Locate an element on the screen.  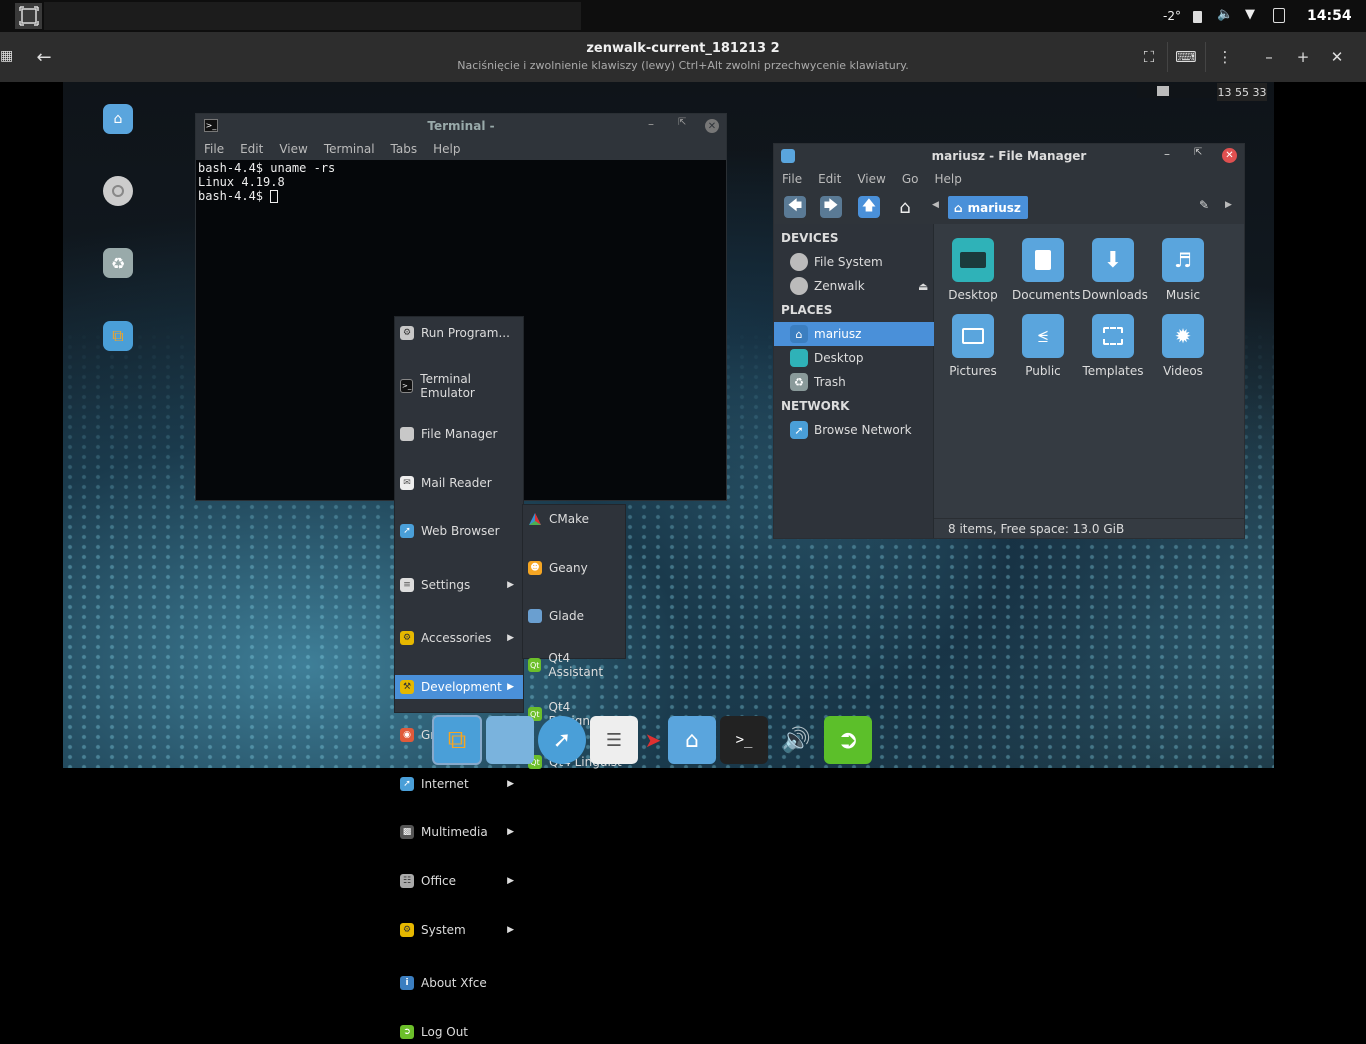
menu-go: Go is located at coordinates (910, 179).